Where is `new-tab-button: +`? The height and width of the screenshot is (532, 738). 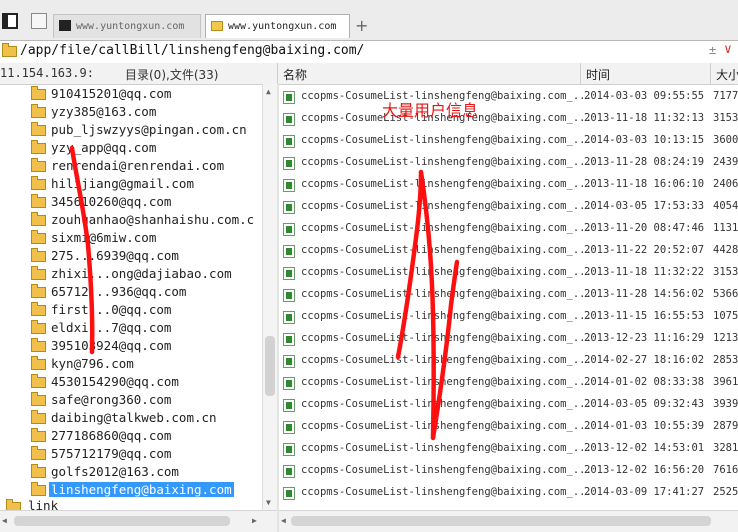
new-tab-button: + is located at coordinates (361, 25).